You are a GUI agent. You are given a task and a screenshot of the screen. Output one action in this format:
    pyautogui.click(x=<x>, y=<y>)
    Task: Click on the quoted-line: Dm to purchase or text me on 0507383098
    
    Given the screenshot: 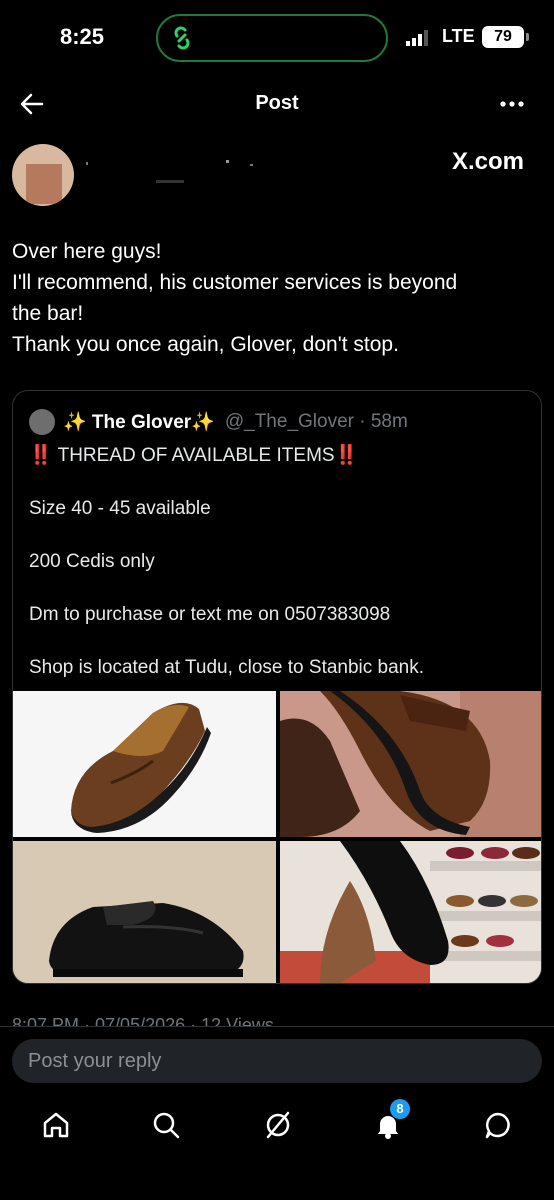 What is the action you would take?
    pyautogui.click(x=210, y=614)
    